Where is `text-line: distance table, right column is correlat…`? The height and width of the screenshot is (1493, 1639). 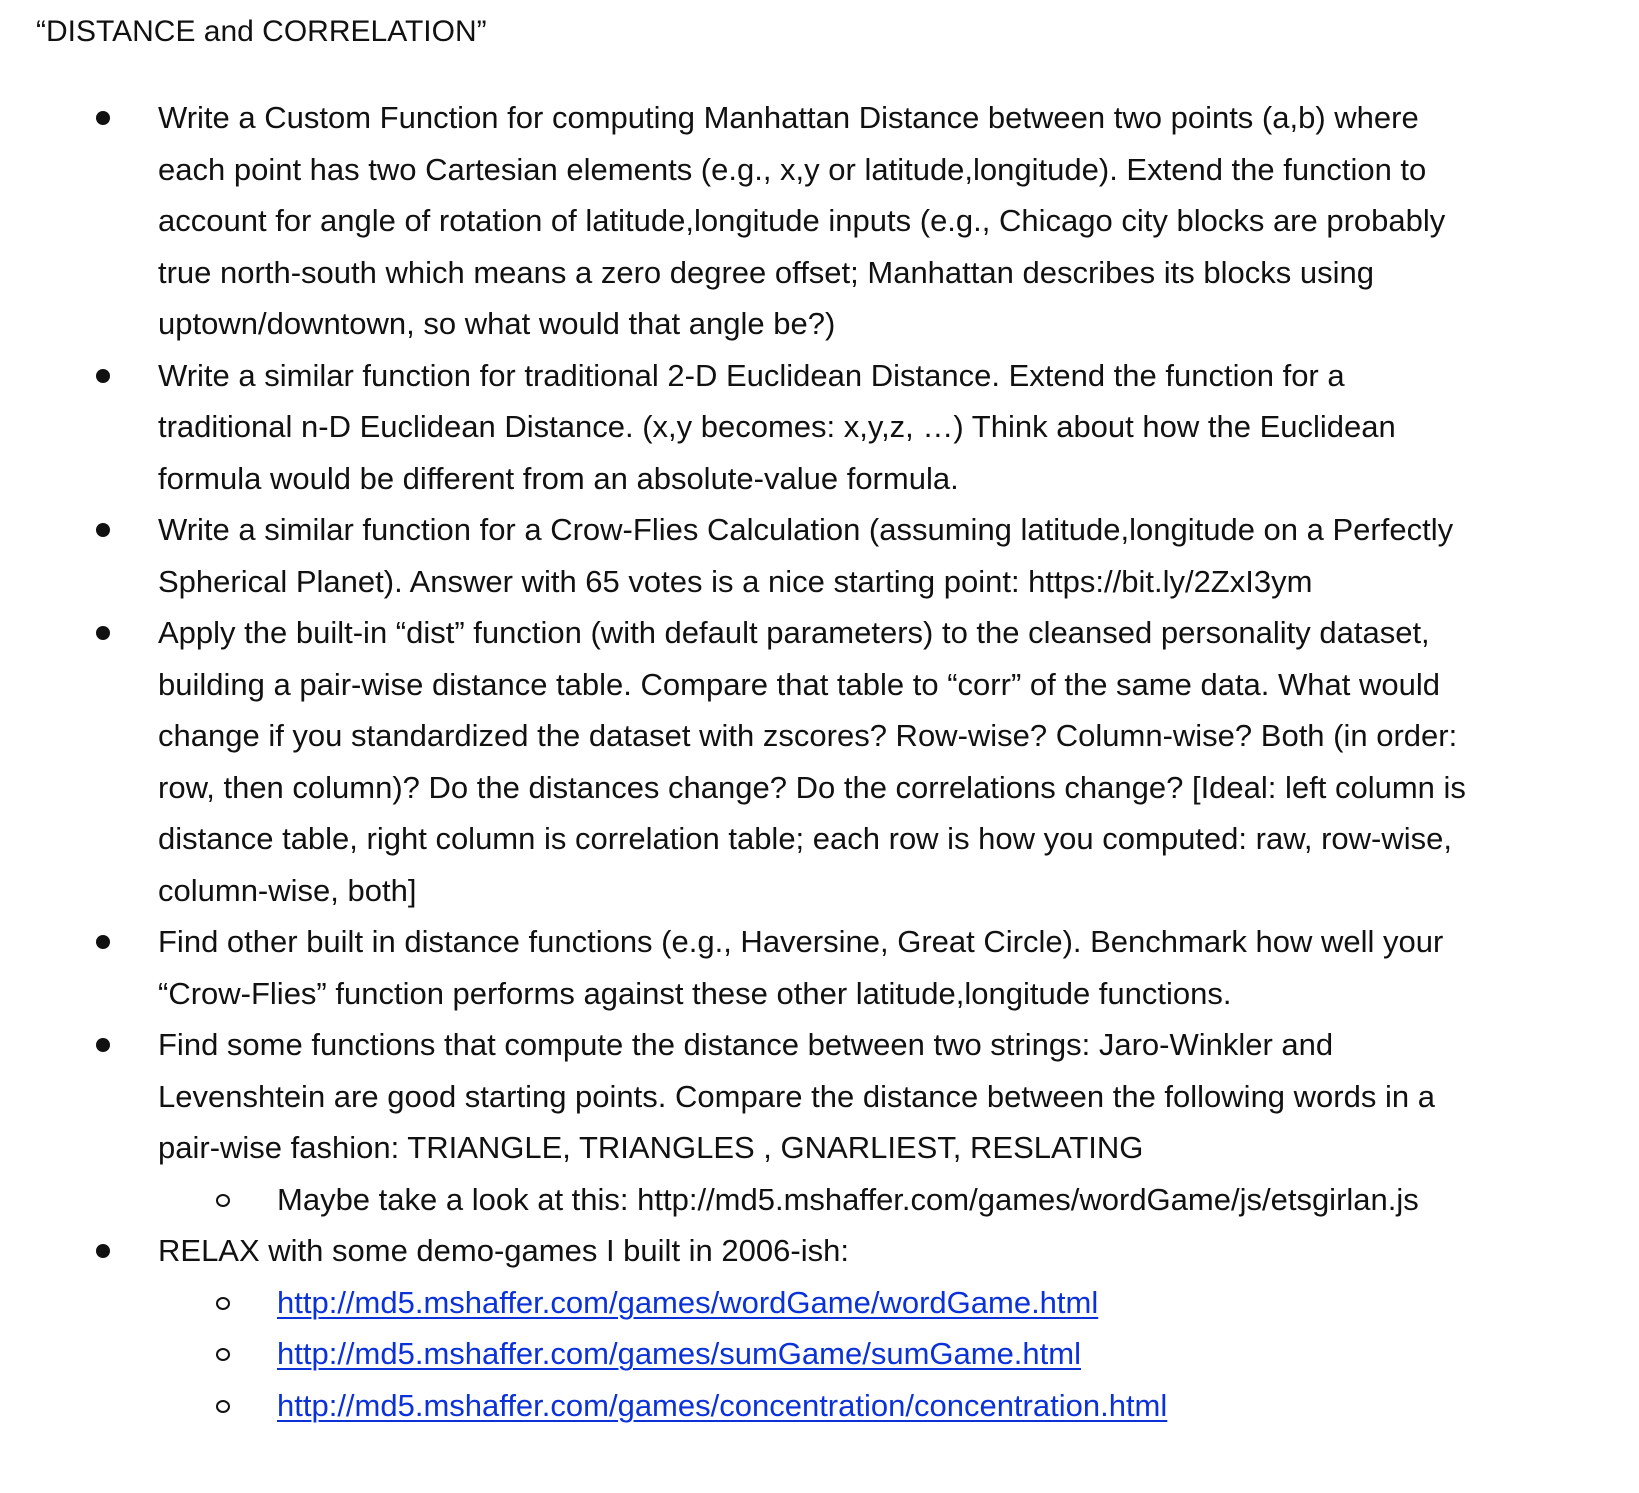
text-line: distance table, right column is correlat… is located at coordinates (805, 838).